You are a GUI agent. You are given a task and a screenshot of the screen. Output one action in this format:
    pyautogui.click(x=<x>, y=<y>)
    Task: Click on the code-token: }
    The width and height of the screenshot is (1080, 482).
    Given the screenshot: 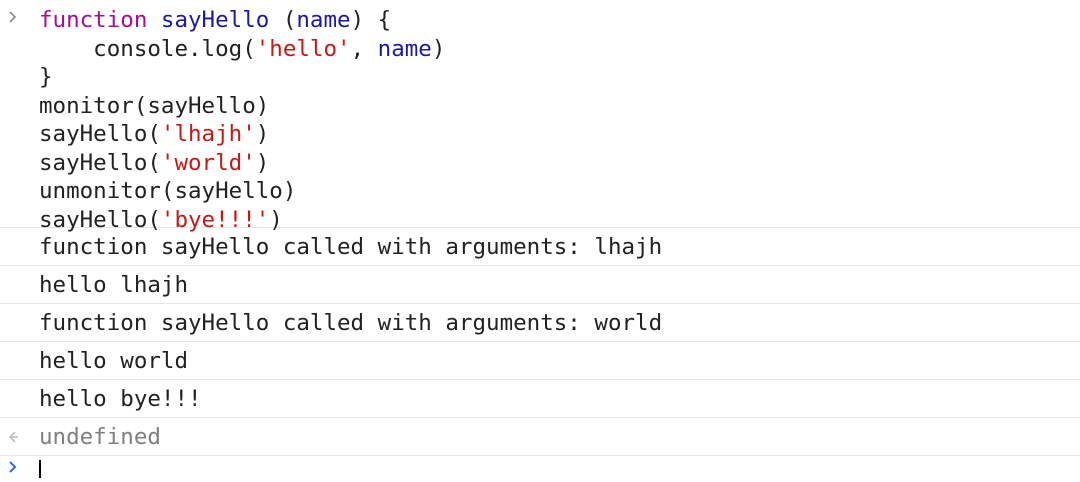 What is the action you would take?
    pyautogui.click(x=46, y=77)
    